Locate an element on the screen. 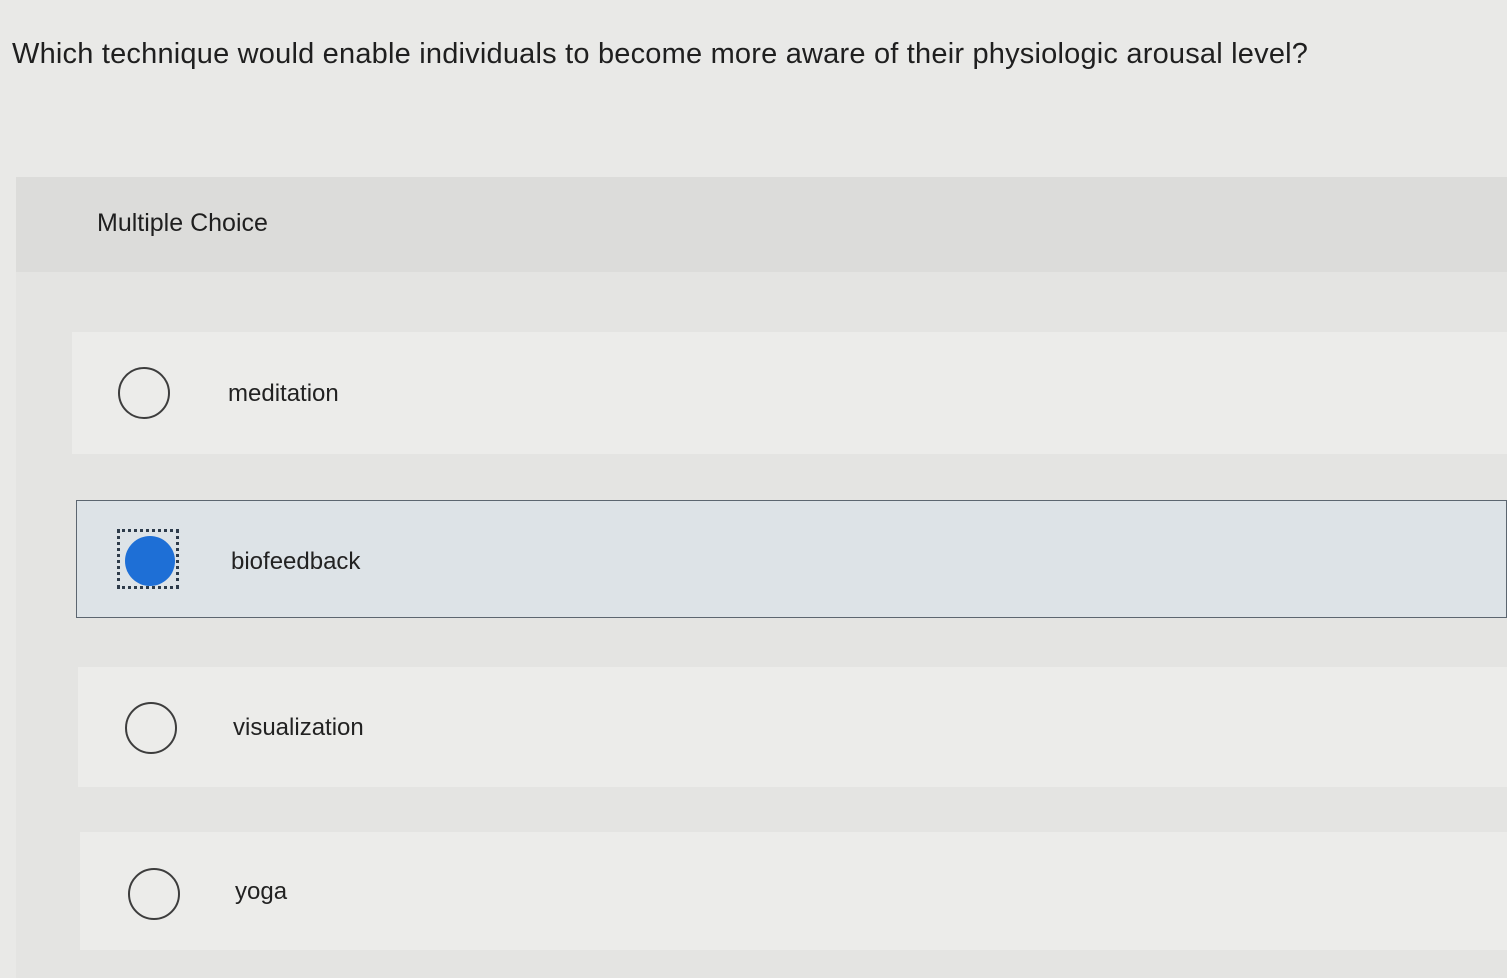  radio-button-yoga is located at coordinates (154, 894).